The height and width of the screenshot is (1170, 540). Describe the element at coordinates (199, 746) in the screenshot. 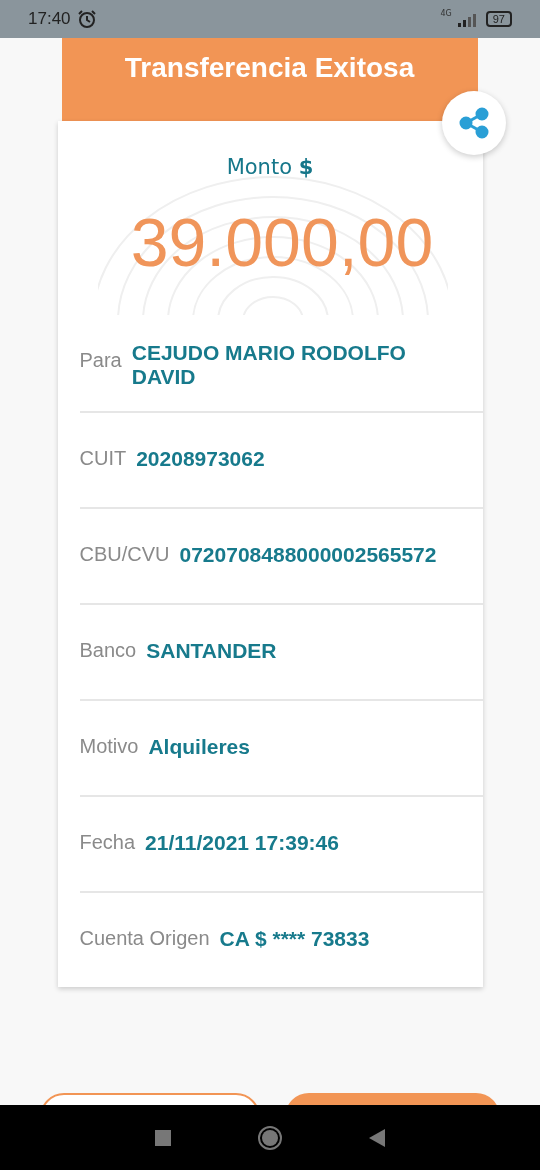

I see `detail-value: Alquileres` at that location.